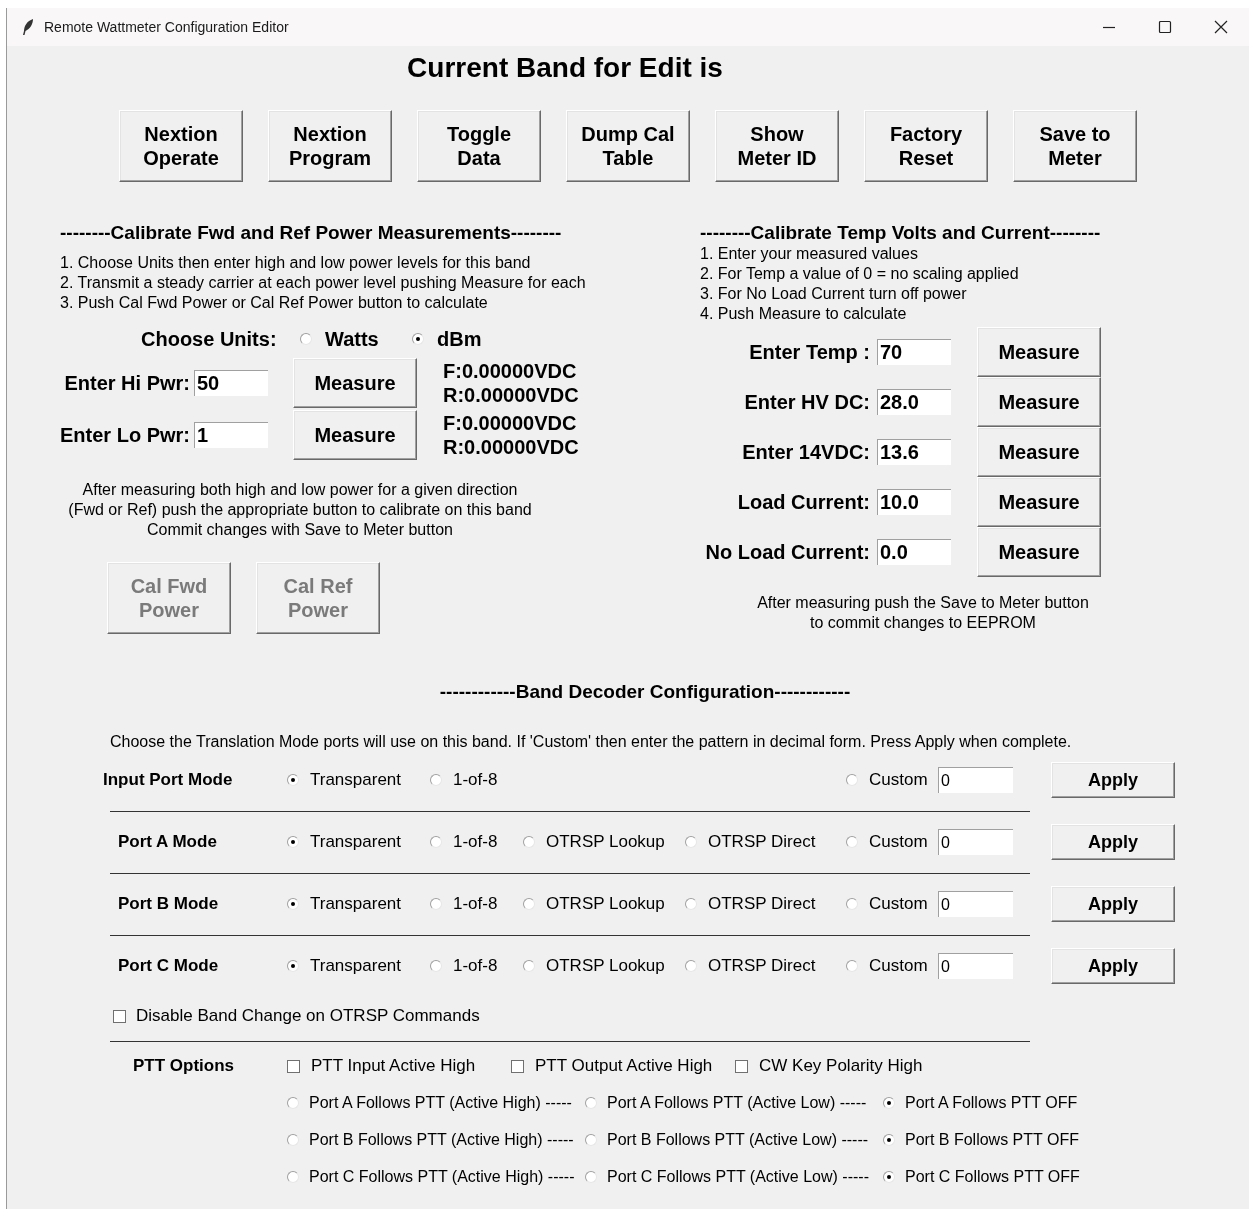  What do you see at coordinates (300, 510) in the screenshot?
I see `calibration-note: After measuring both high and low power for a given direction (Fwd or Ref) push the appropriate button to calibrate on this band Commit changes with Save to Meter button` at bounding box center [300, 510].